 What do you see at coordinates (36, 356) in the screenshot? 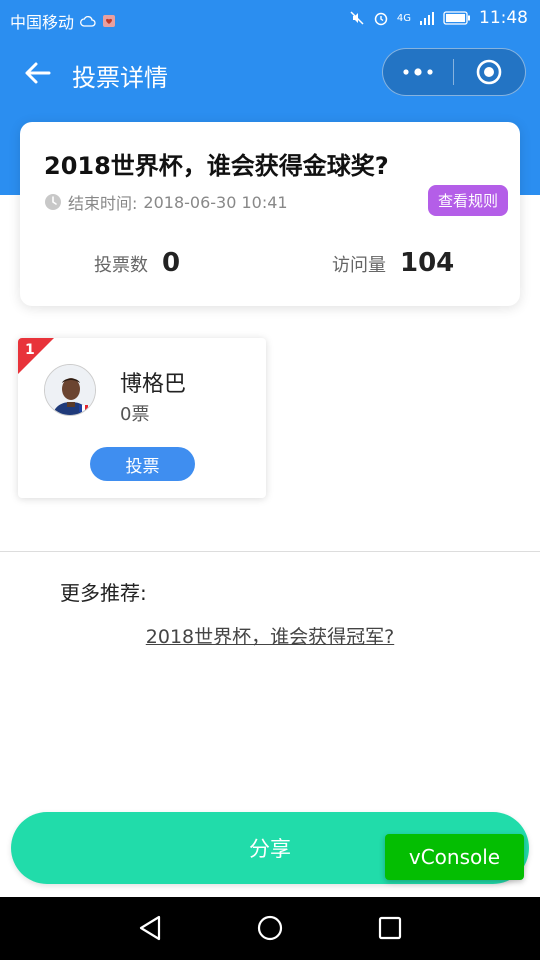
I see `rank-badge` at bounding box center [36, 356].